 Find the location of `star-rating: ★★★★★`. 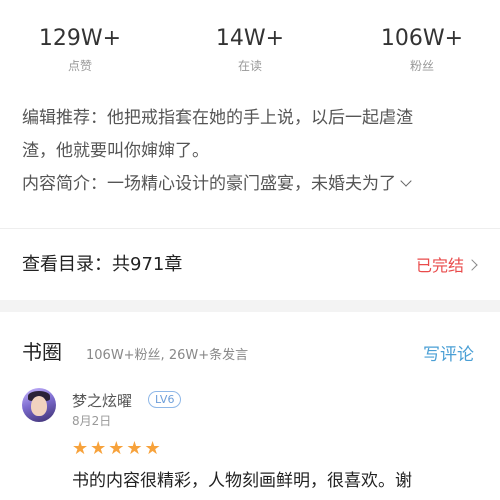

star-rating: ★★★★★ is located at coordinates (117, 448).